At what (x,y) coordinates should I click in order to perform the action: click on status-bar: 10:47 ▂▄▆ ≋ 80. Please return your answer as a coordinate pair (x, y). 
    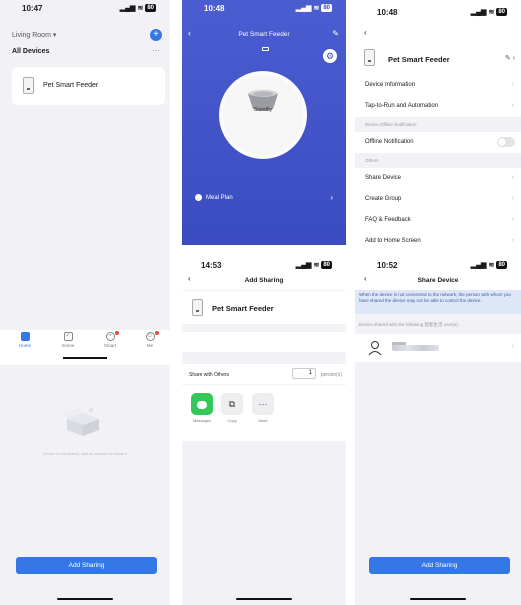
    Looking at the image, I should click on (85, 8).